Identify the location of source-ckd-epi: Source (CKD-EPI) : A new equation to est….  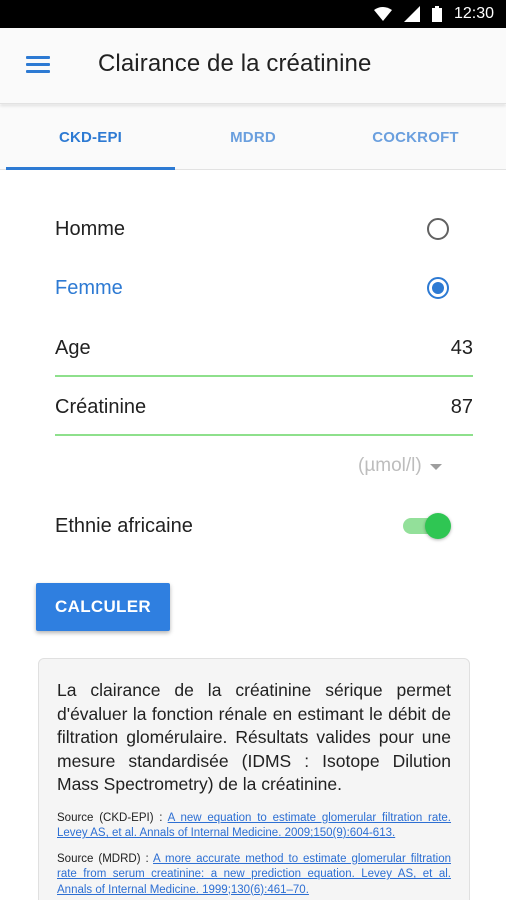
(254, 826).